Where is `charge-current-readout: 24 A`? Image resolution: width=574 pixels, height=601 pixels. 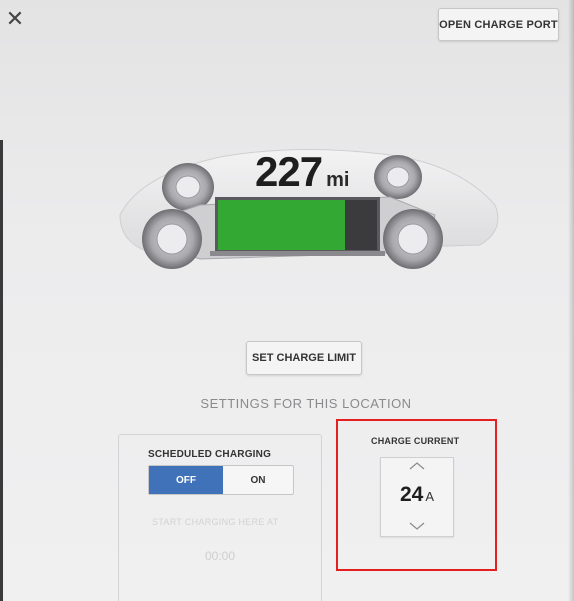 charge-current-readout: 24 A is located at coordinates (417, 495).